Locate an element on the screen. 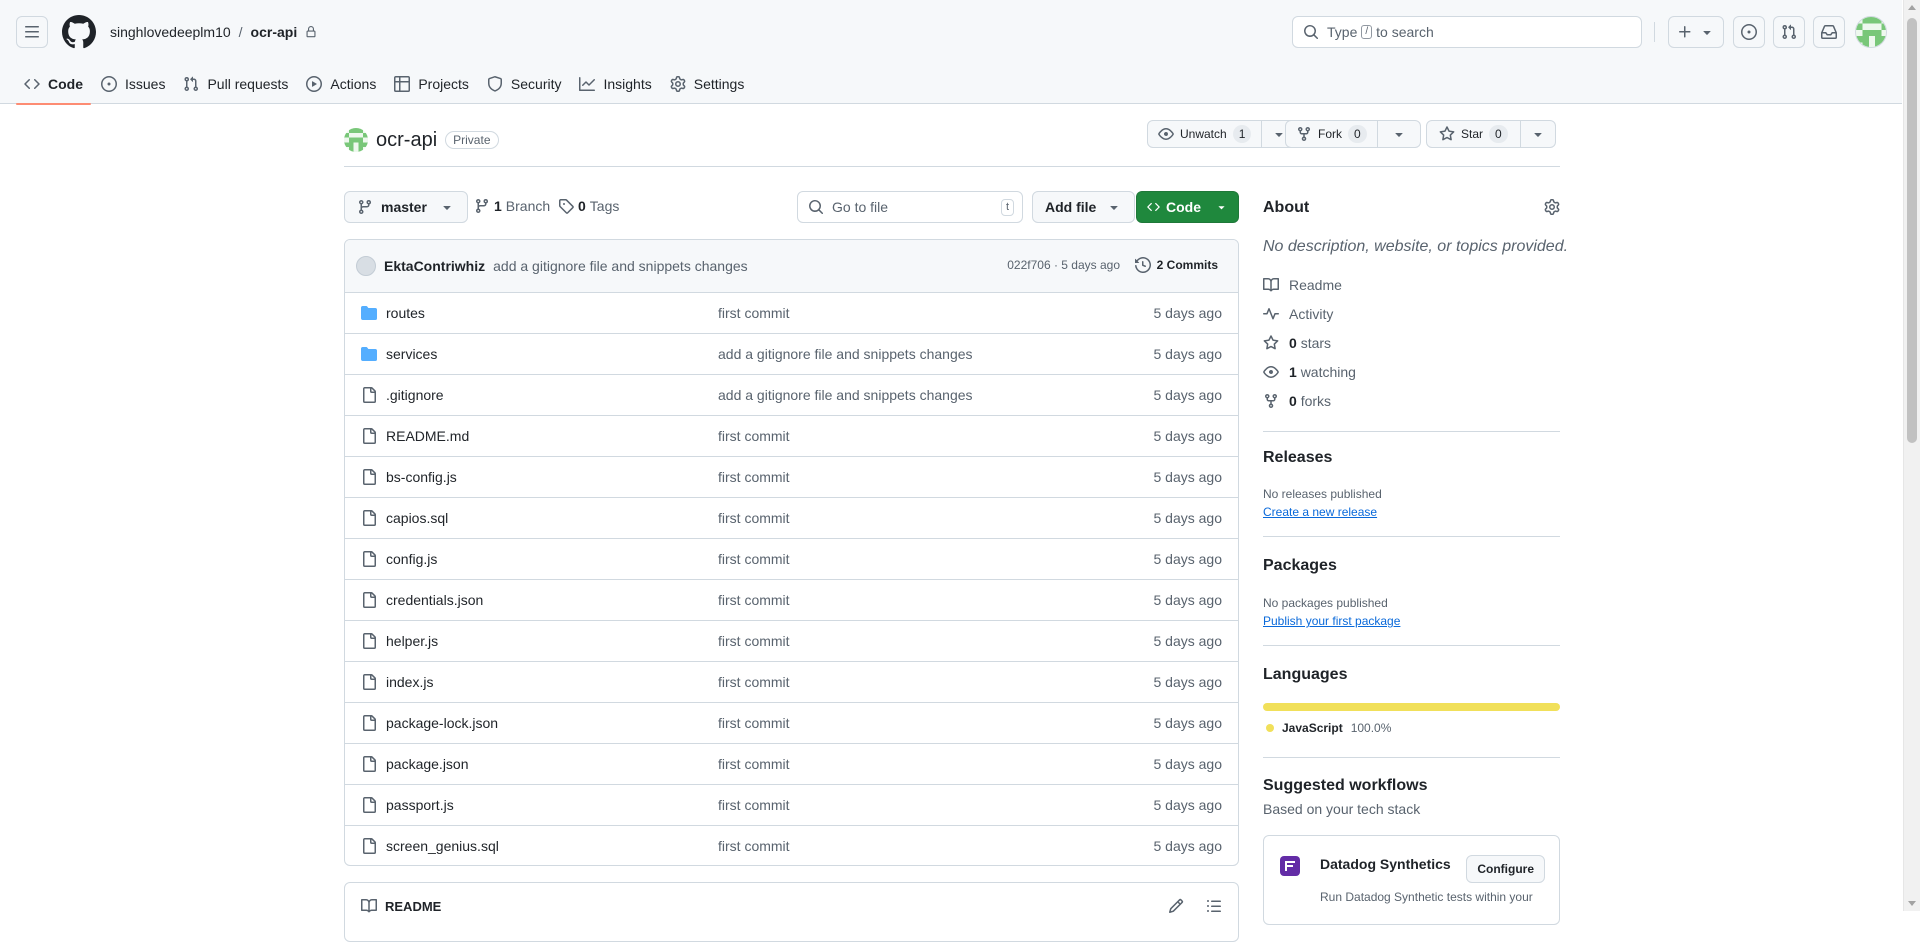  branch-selector: master is located at coordinates (406, 207).